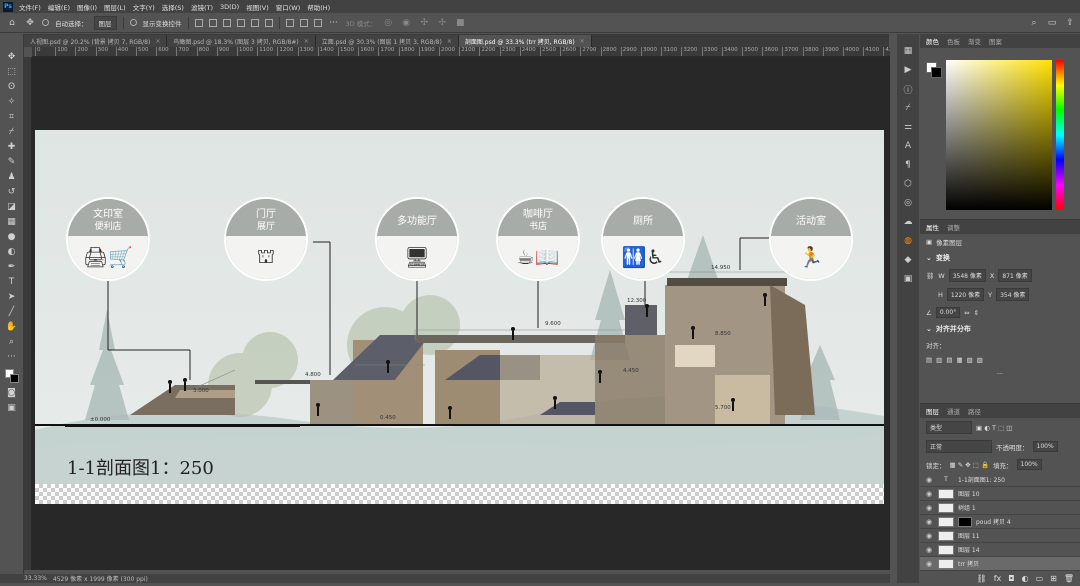  Describe the element at coordinates (939, 360) in the screenshot. I see `align-center-icon: ▥` at that location.